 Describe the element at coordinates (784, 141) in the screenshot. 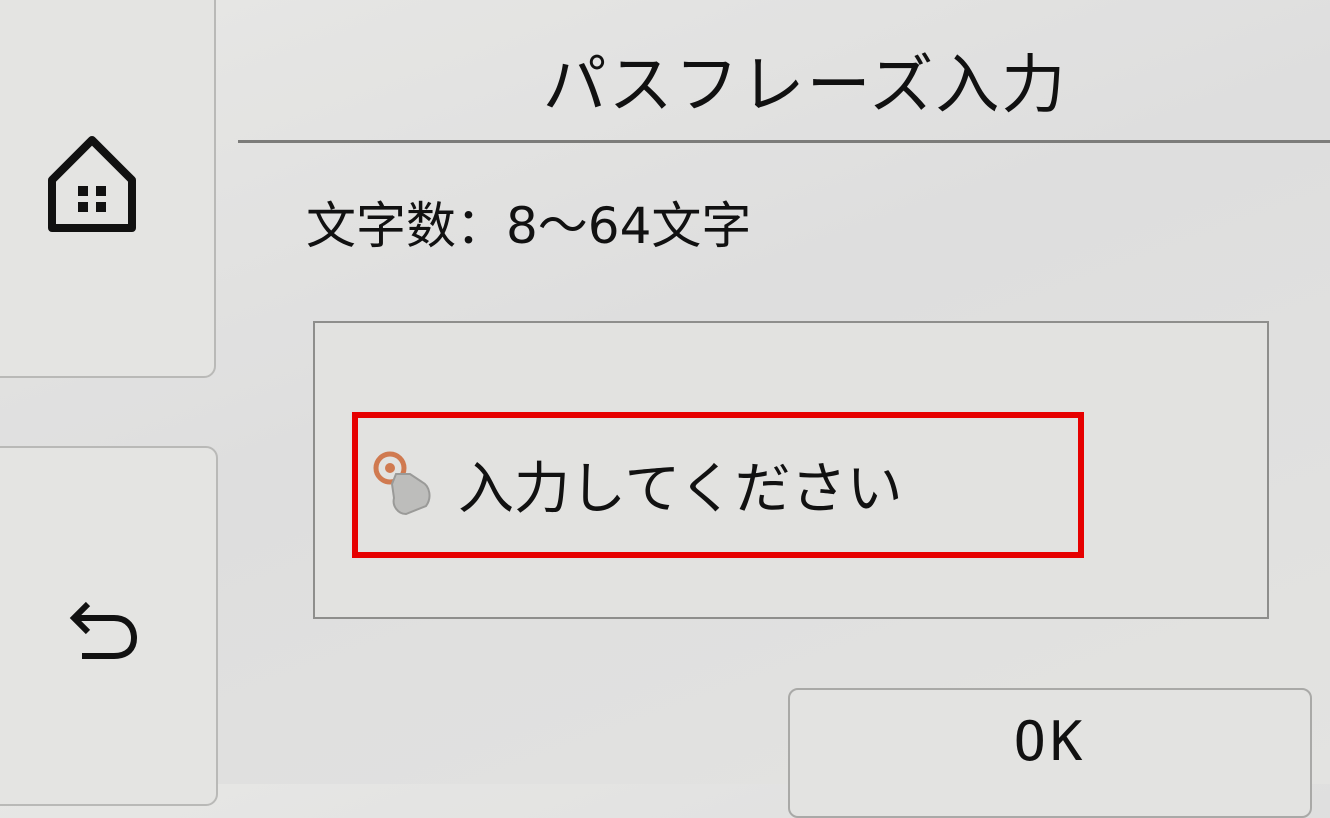

I see `title-divider` at that location.